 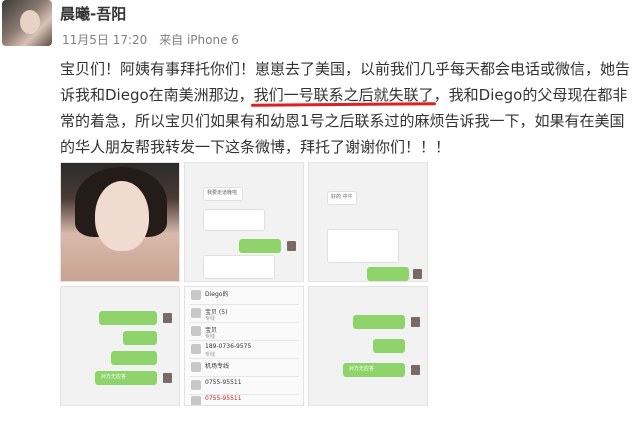 What do you see at coordinates (30, 22) in the screenshot?
I see `avatar-face` at bounding box center [30, 22].